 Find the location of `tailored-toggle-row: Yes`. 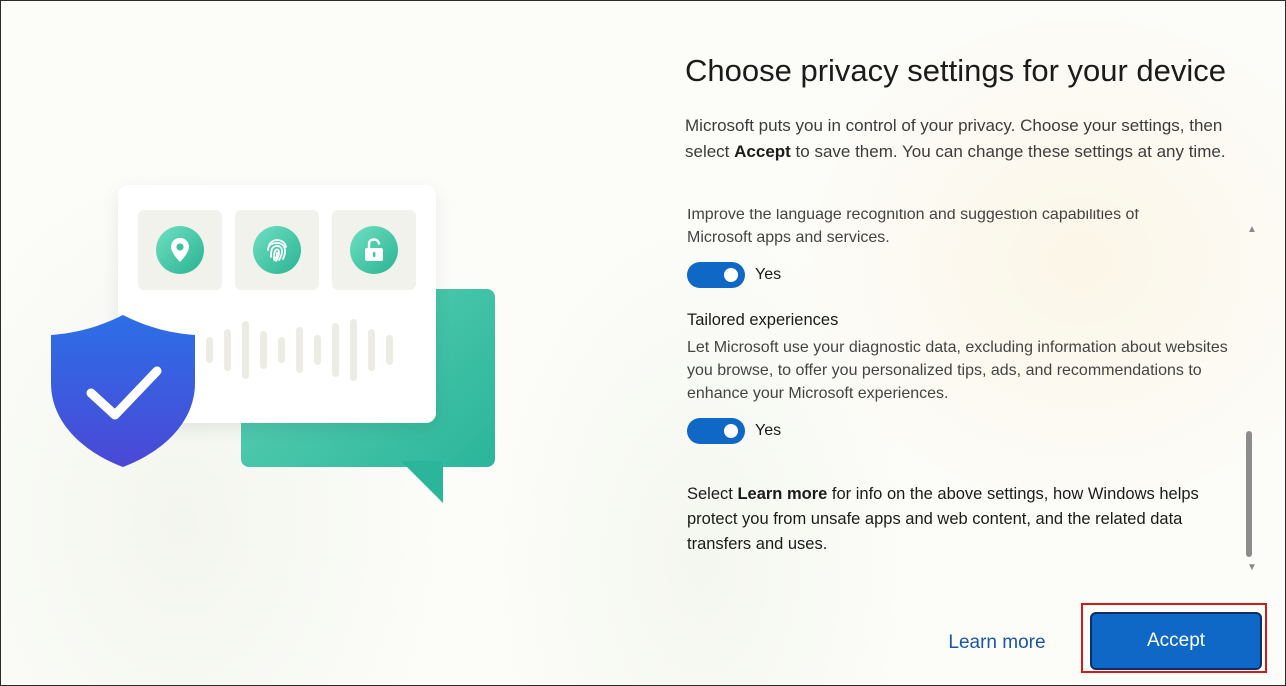

tailored-toggle-row: Yes is located at coordinates (963, 431).